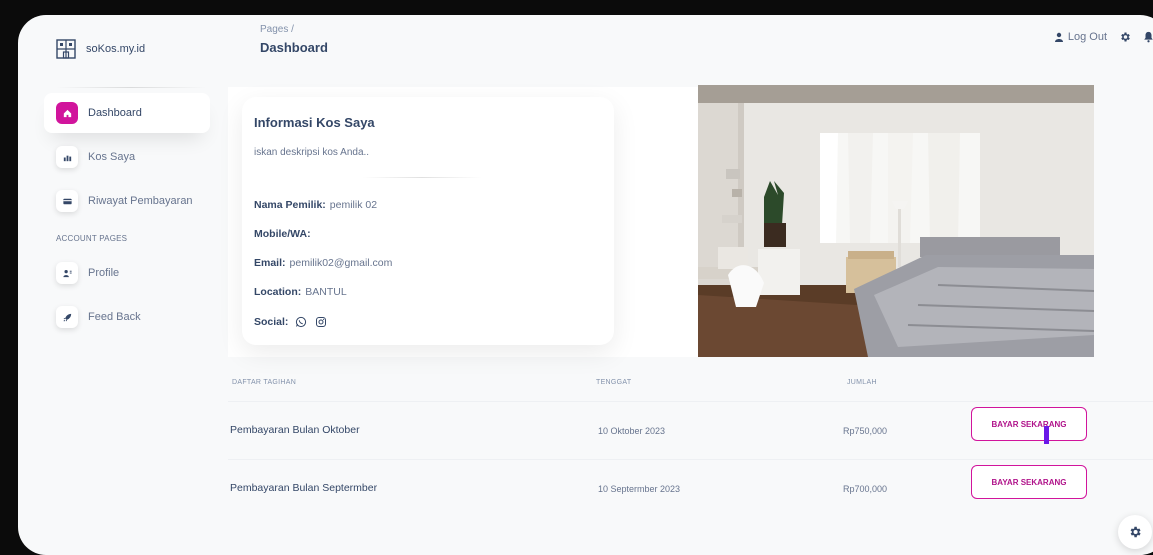 Image resolution: width=1153 pixels, height=555 pixels. I want to click on sidebar-item-feed-back: Feed Back, so click(127, 317).